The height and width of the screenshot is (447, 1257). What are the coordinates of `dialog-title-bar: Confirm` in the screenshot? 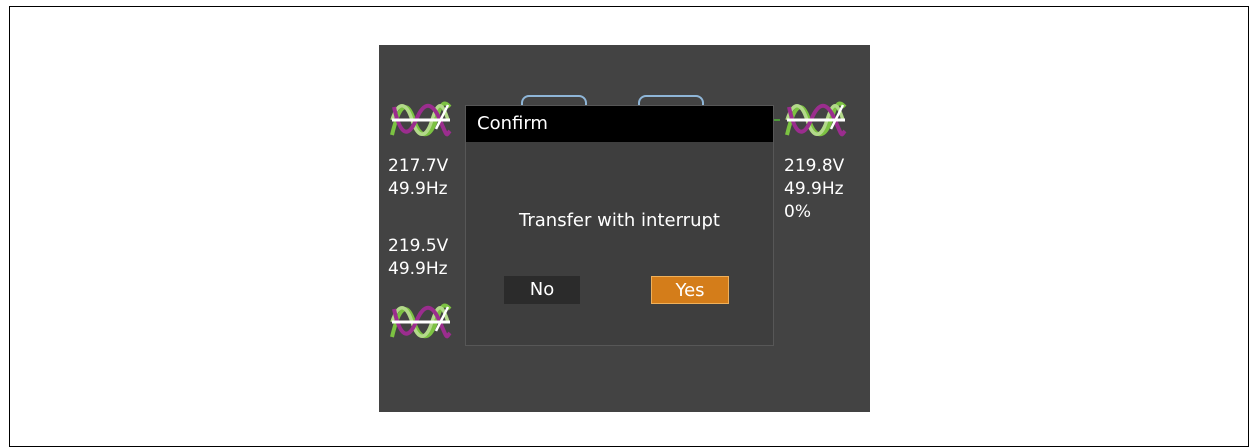 It's located at (619, 124).